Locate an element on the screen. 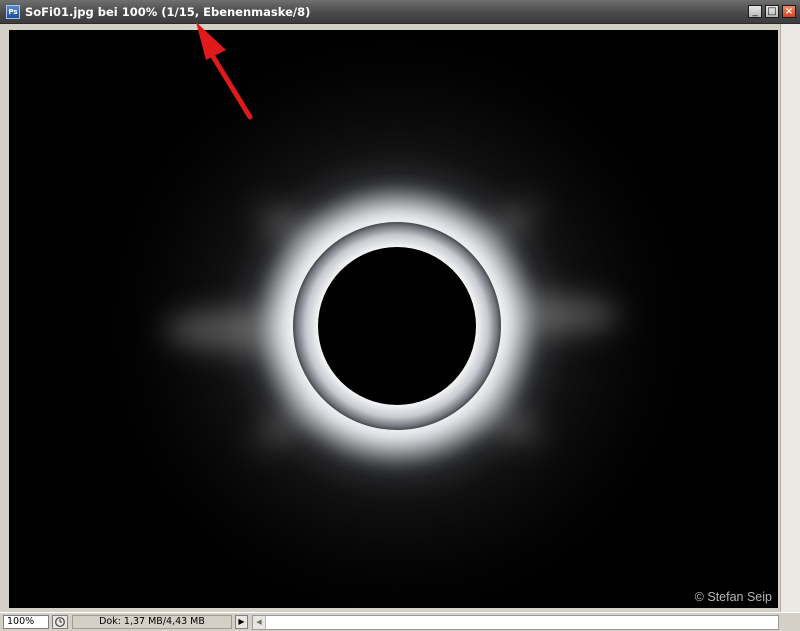 Image resolution: width=800 pixels, height=631 pixels. moon-disk is located at coordinates (397, 326).